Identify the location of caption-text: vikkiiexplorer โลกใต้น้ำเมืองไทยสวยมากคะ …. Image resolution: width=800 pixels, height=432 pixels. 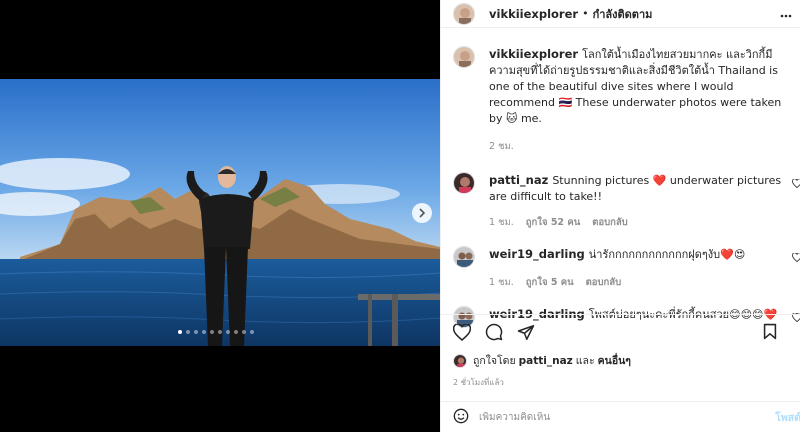
(644, 86).